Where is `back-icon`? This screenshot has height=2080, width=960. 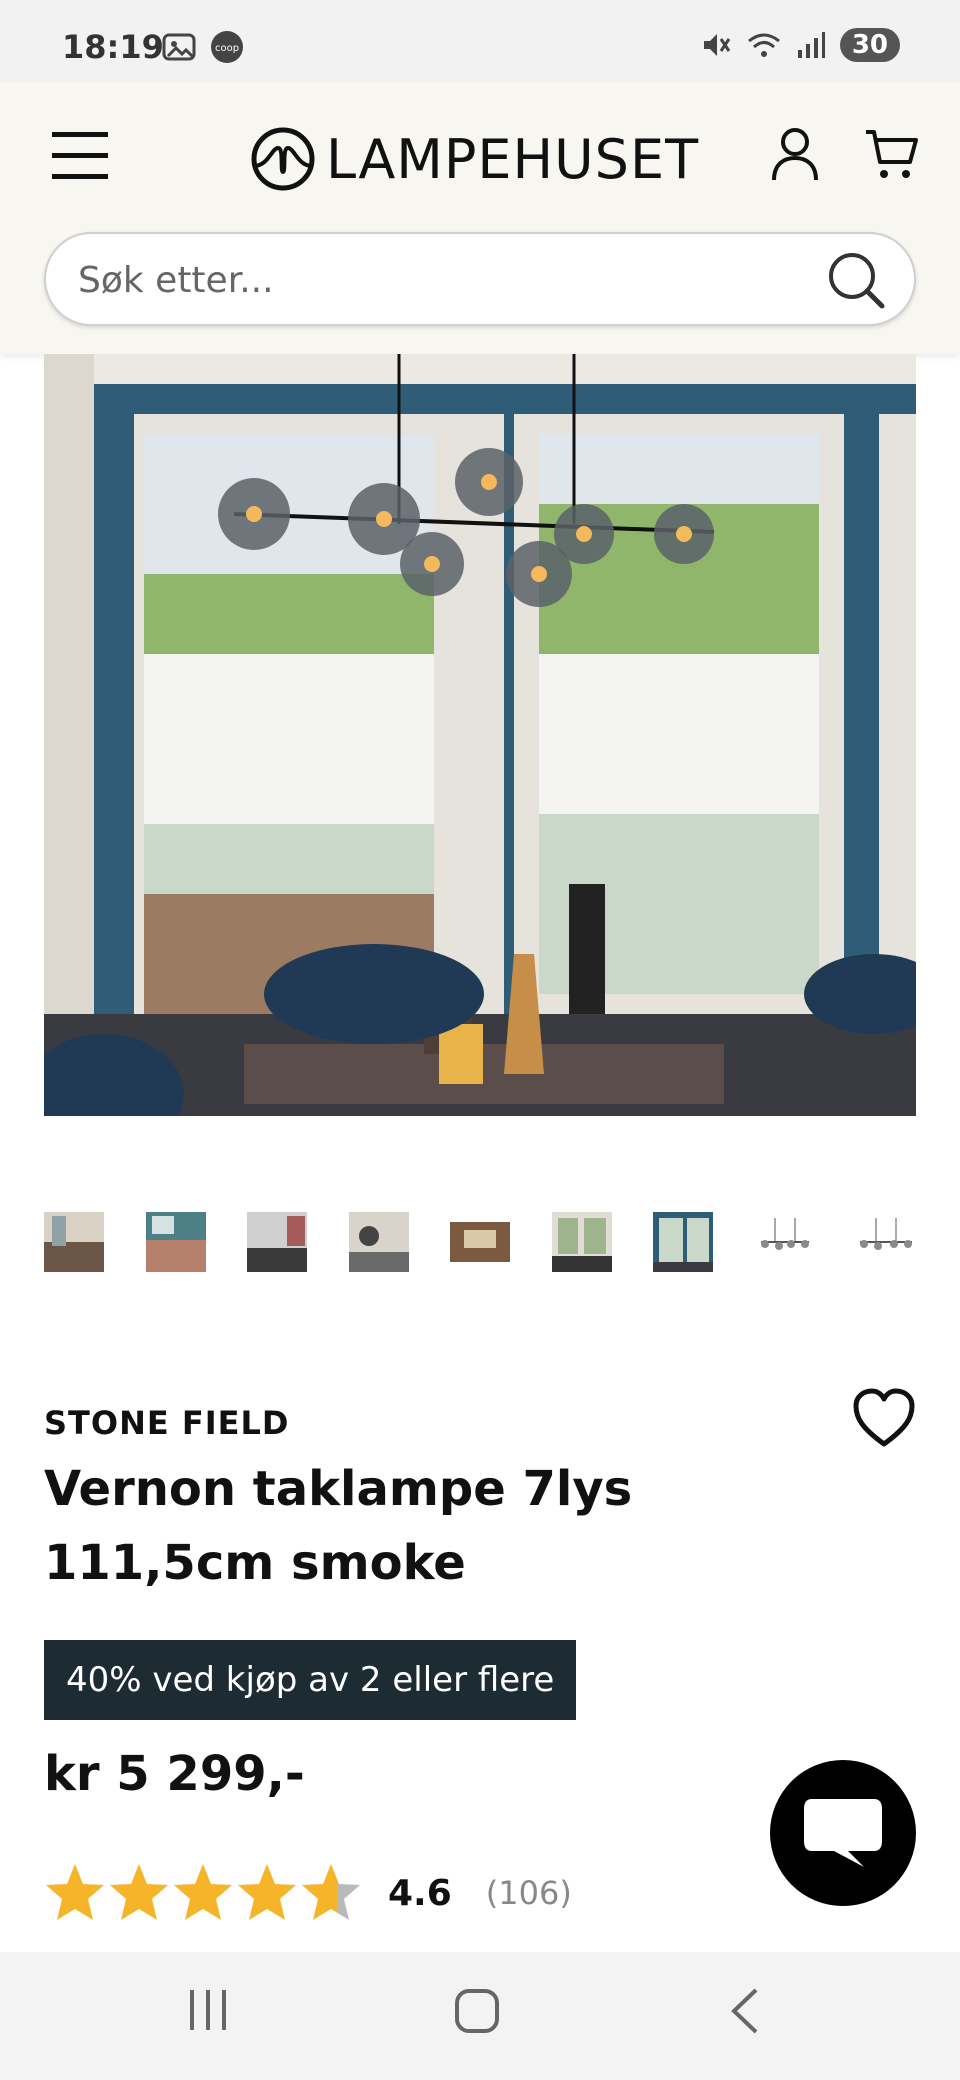 back-icon is located at coordinates (745, 2011).